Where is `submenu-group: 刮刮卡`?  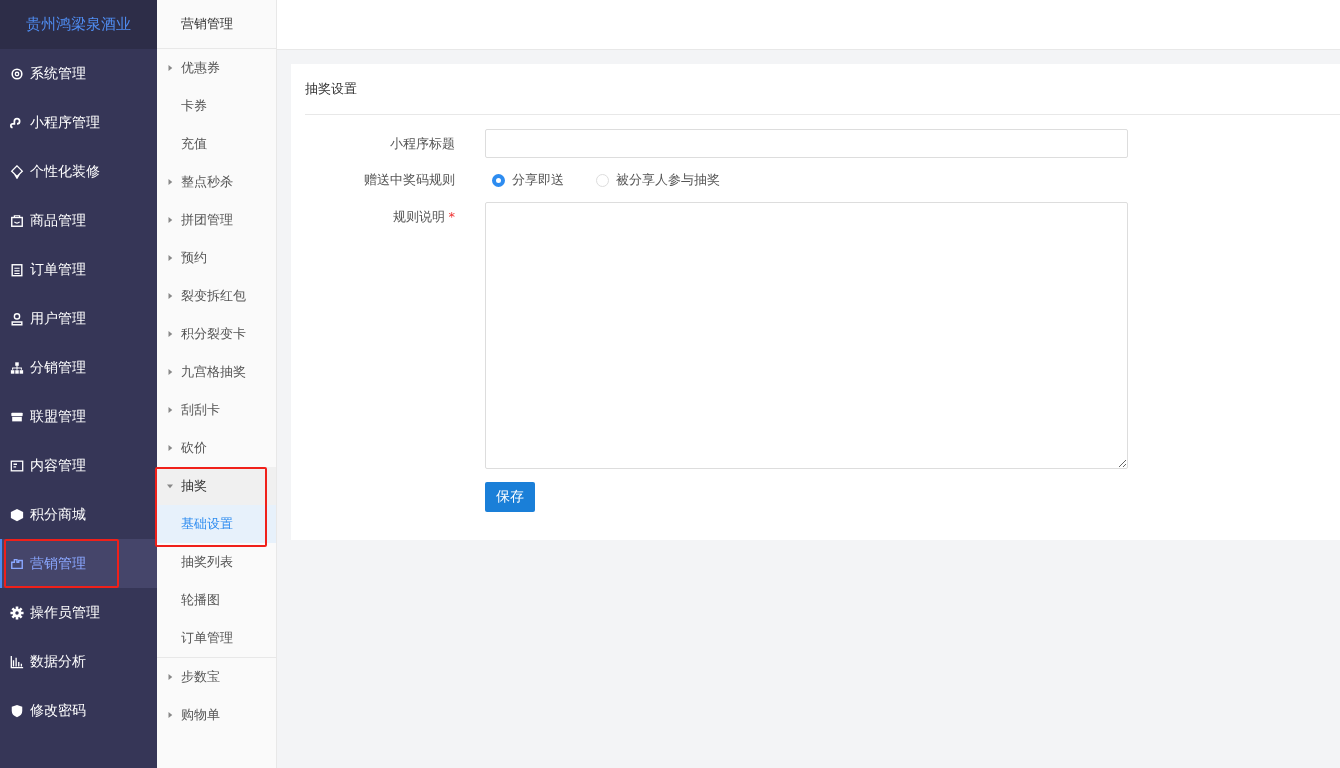
submenu-group: 刮刮卡 is located at coordinates (216, 410).